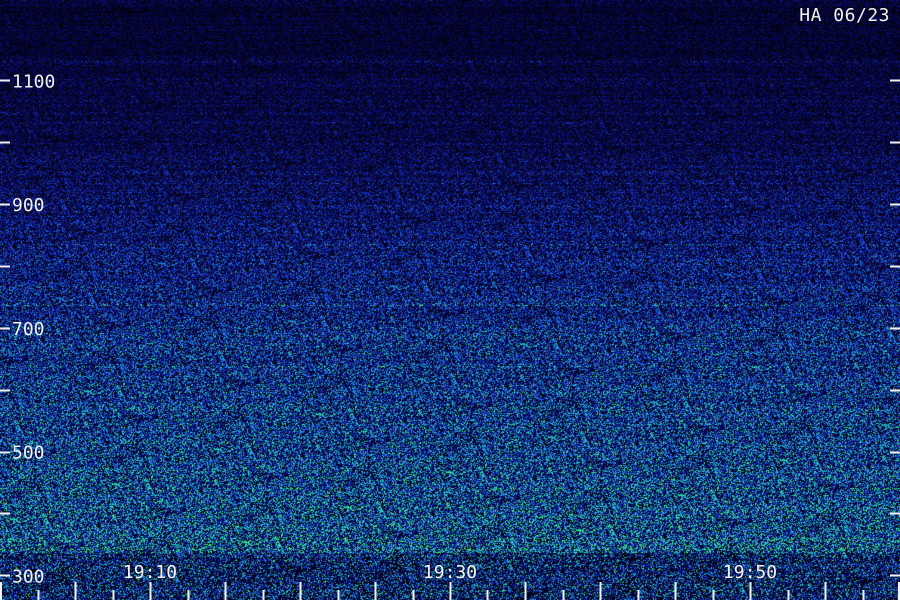 The height and width of the screenshot is (600, 900). Describe the element at coordinates (450, 591) in the screenshot. I see `x-axis-ticks` at that location.